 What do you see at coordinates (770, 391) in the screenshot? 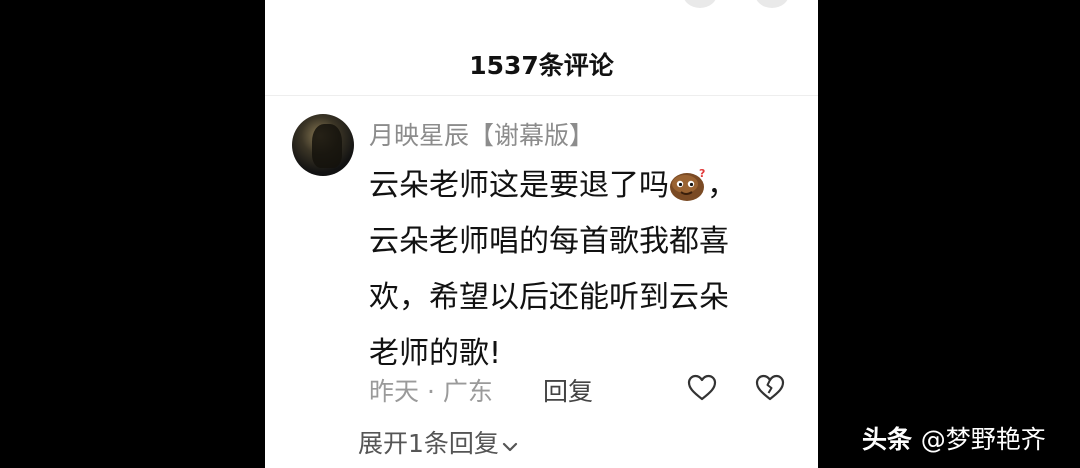
I see `broken-heart-icon` at bounding box center [770, 391].